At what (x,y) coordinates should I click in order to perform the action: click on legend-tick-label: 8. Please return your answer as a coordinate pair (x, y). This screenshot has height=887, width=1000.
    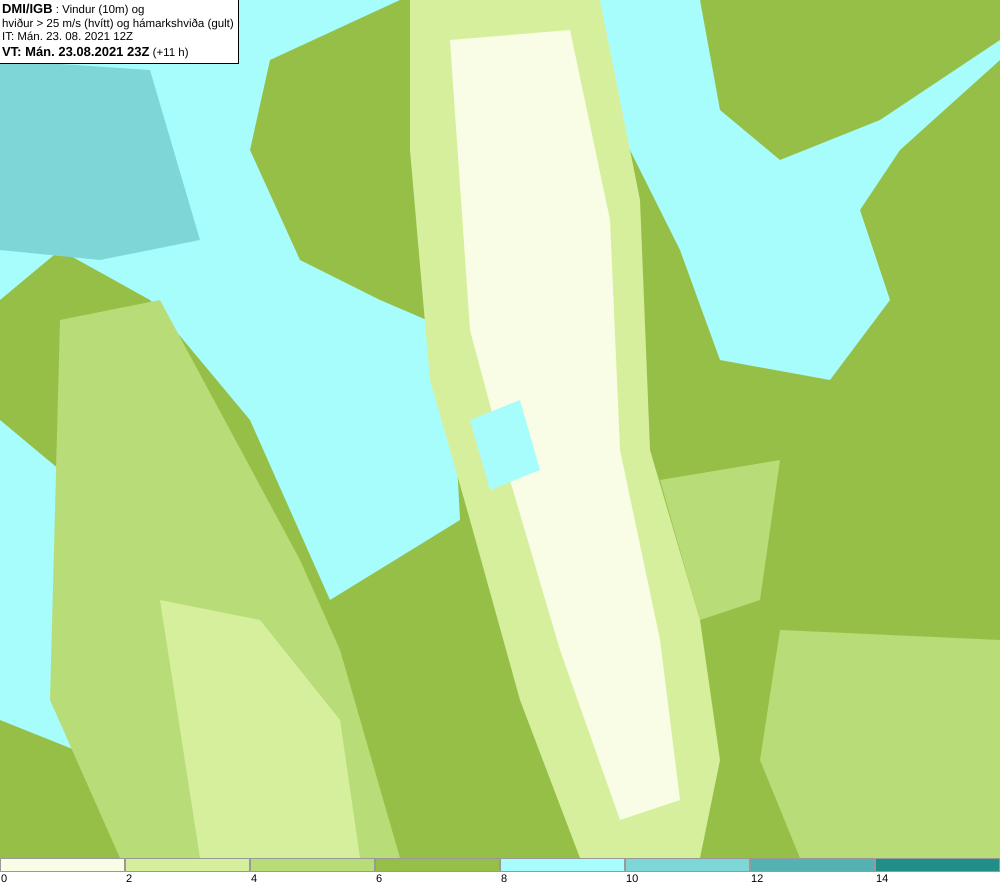
    Looking at the image, I should click on (504, 879).